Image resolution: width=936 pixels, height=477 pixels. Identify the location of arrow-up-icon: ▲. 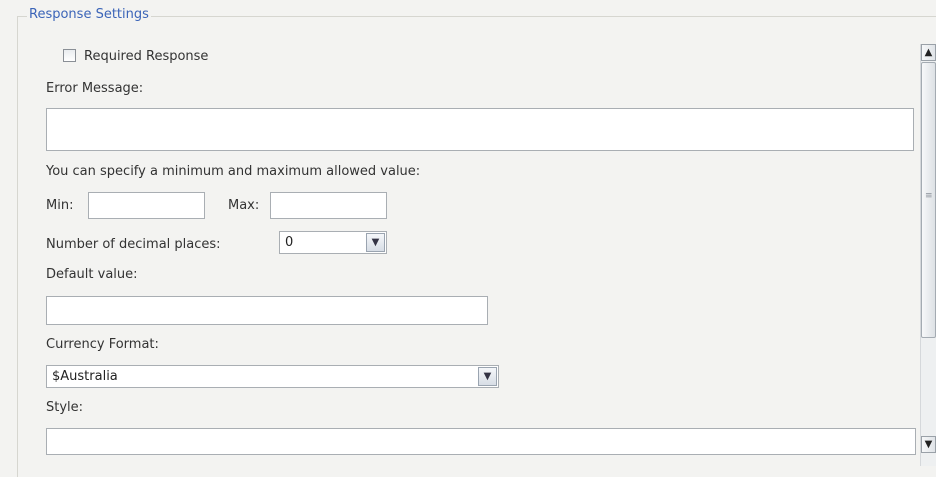
(928, 52).